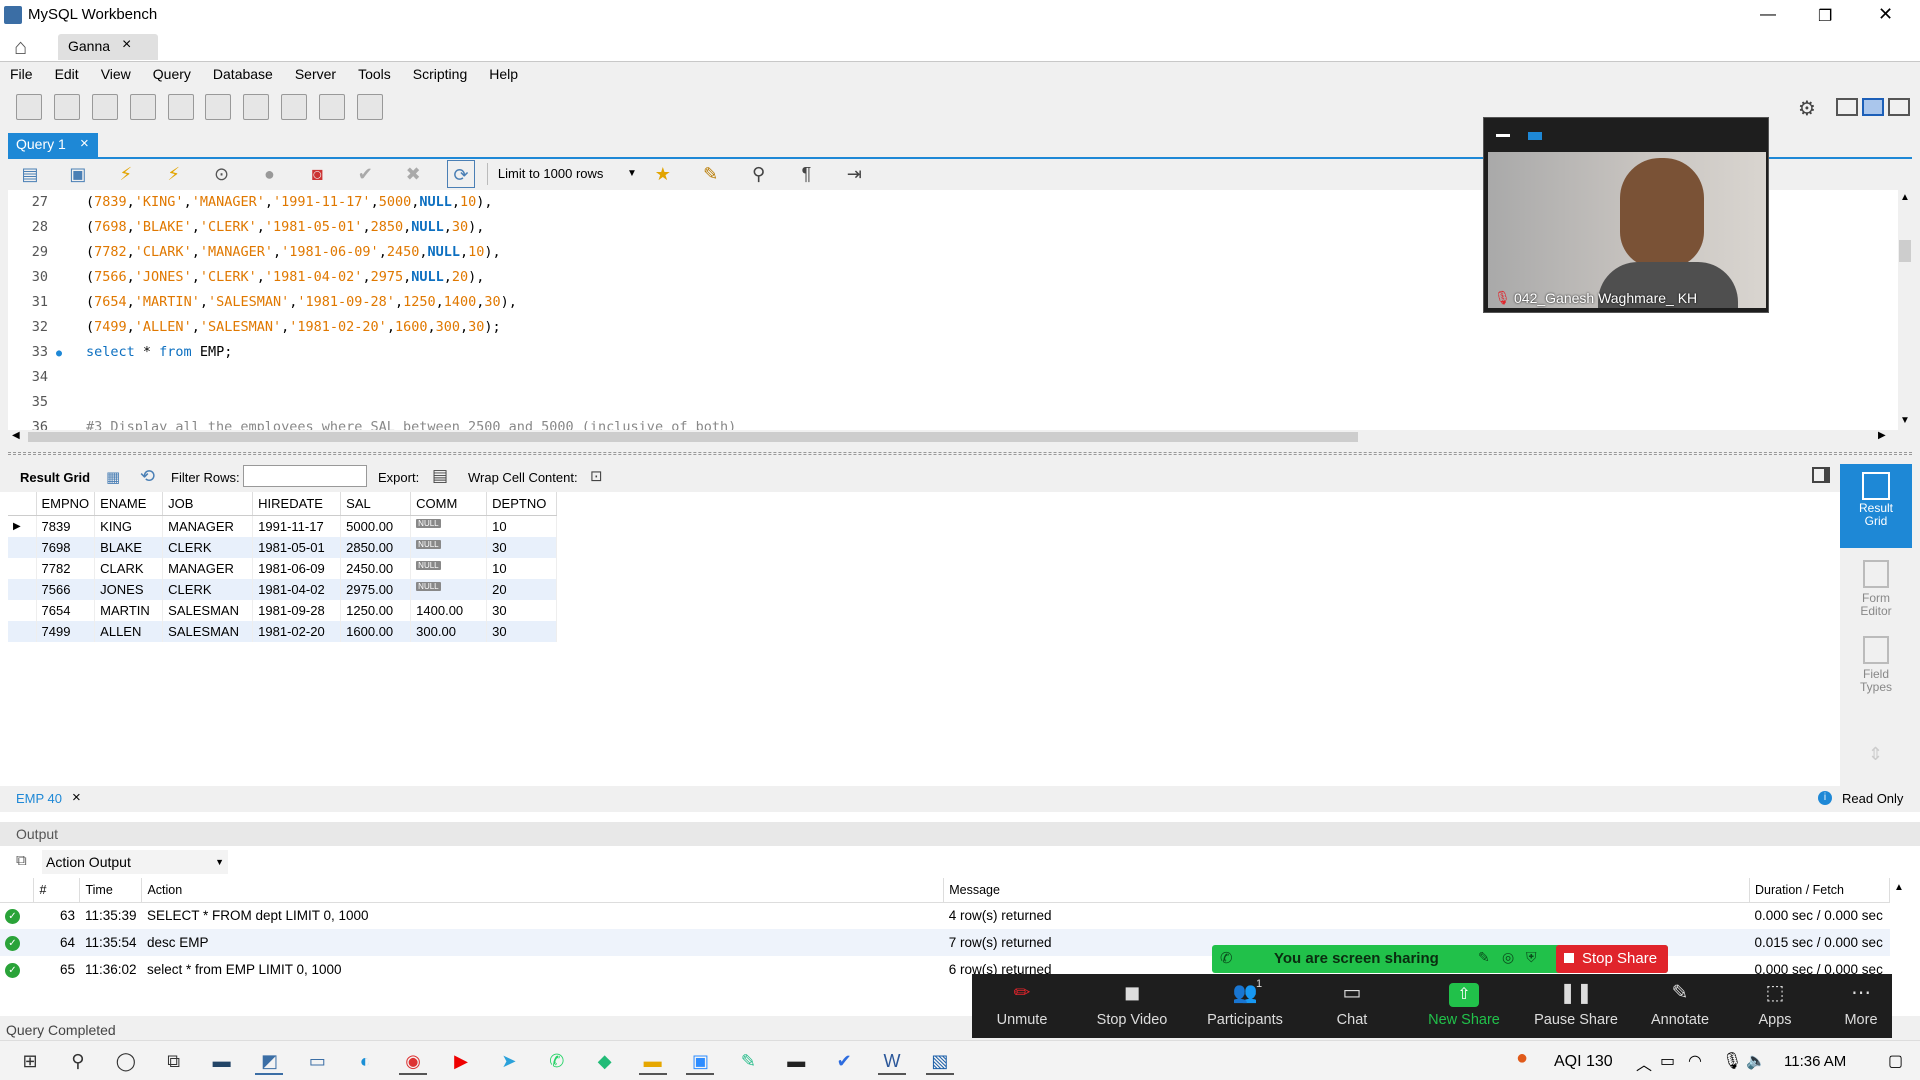  I want to click on output-scroll-up-icon: ▲, so click(1899, 887).